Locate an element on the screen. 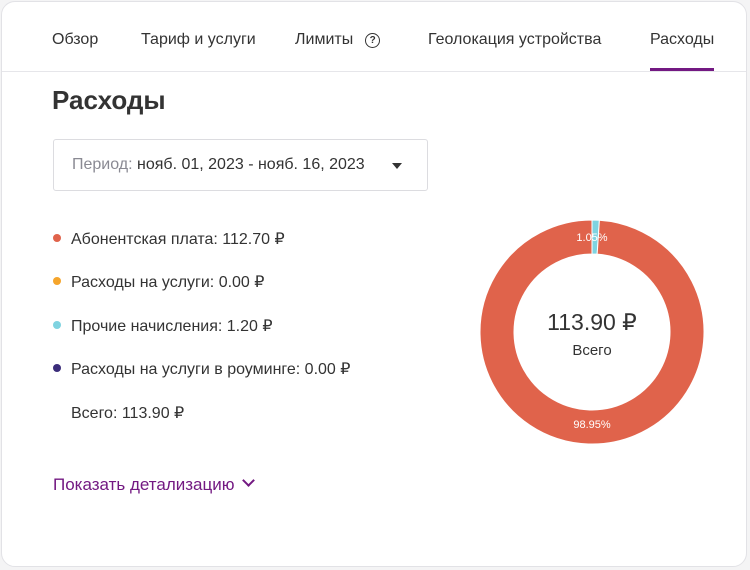 This screenshot has height=570, width=750. question-circle-icon: ? is located at coordinates (373, 40).